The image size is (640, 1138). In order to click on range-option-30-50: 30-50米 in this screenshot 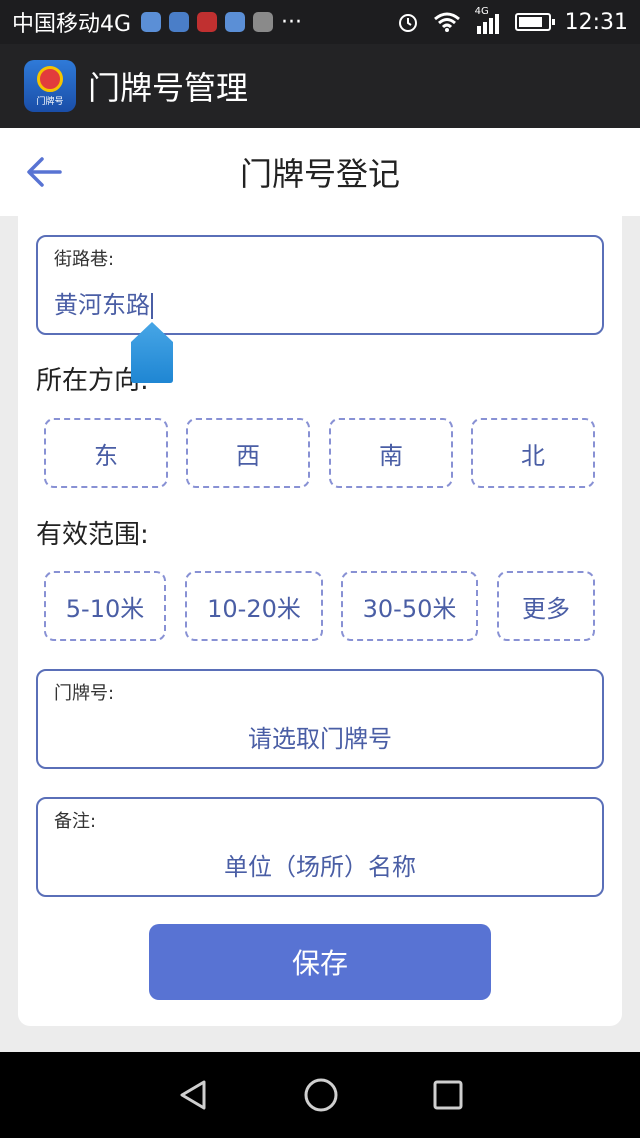, I will do `click(409, 606)`.